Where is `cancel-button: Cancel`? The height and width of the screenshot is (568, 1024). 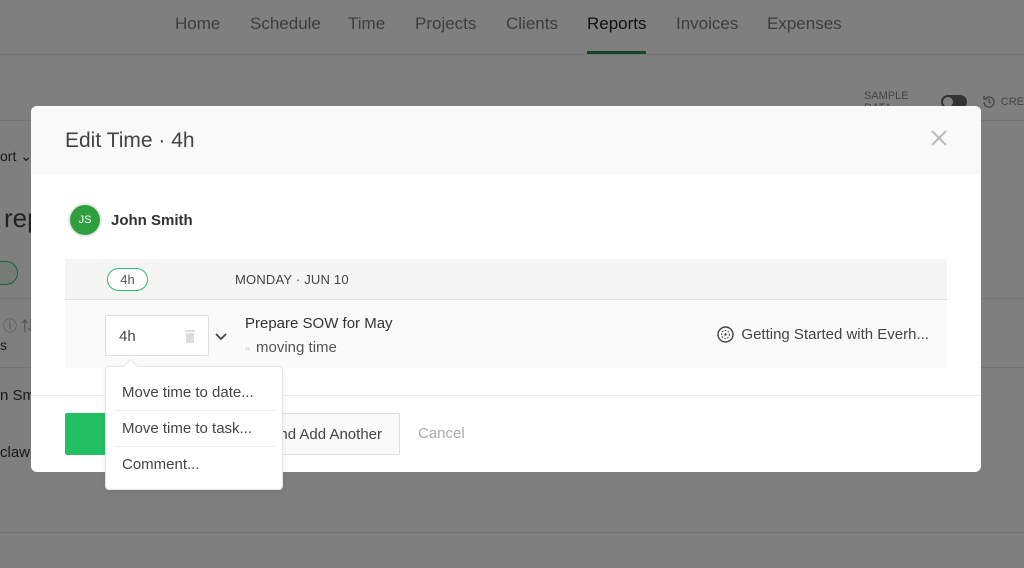 cancel-button: Cancel is located at coordinates (441, 433).